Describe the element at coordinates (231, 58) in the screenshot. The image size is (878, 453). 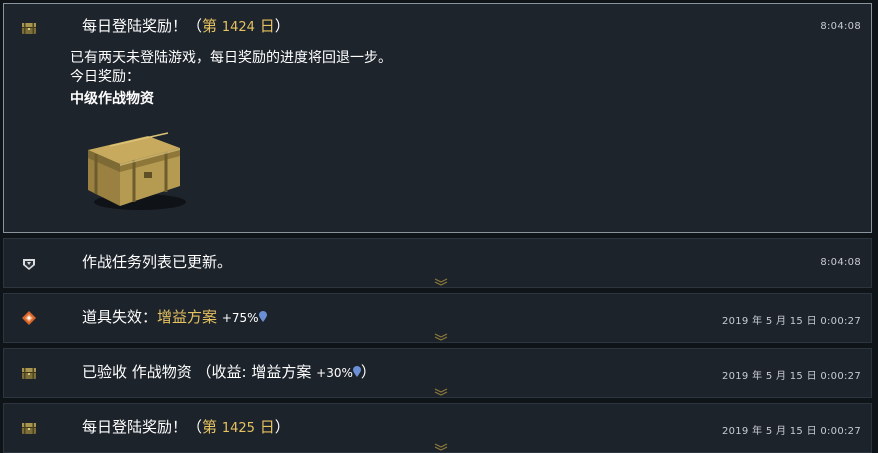
I see `notification-message: 已有两天未登陆游戏，每日奖励的进度将回退一步。` at that location.